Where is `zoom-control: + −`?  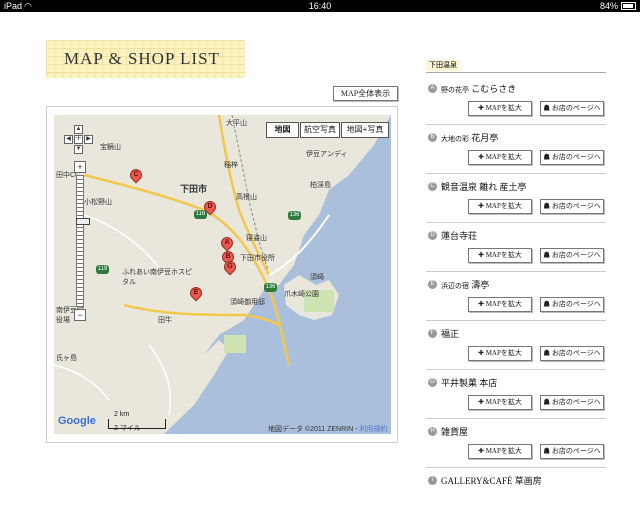
zoom-control: + − is located at coordinates (82, 241).